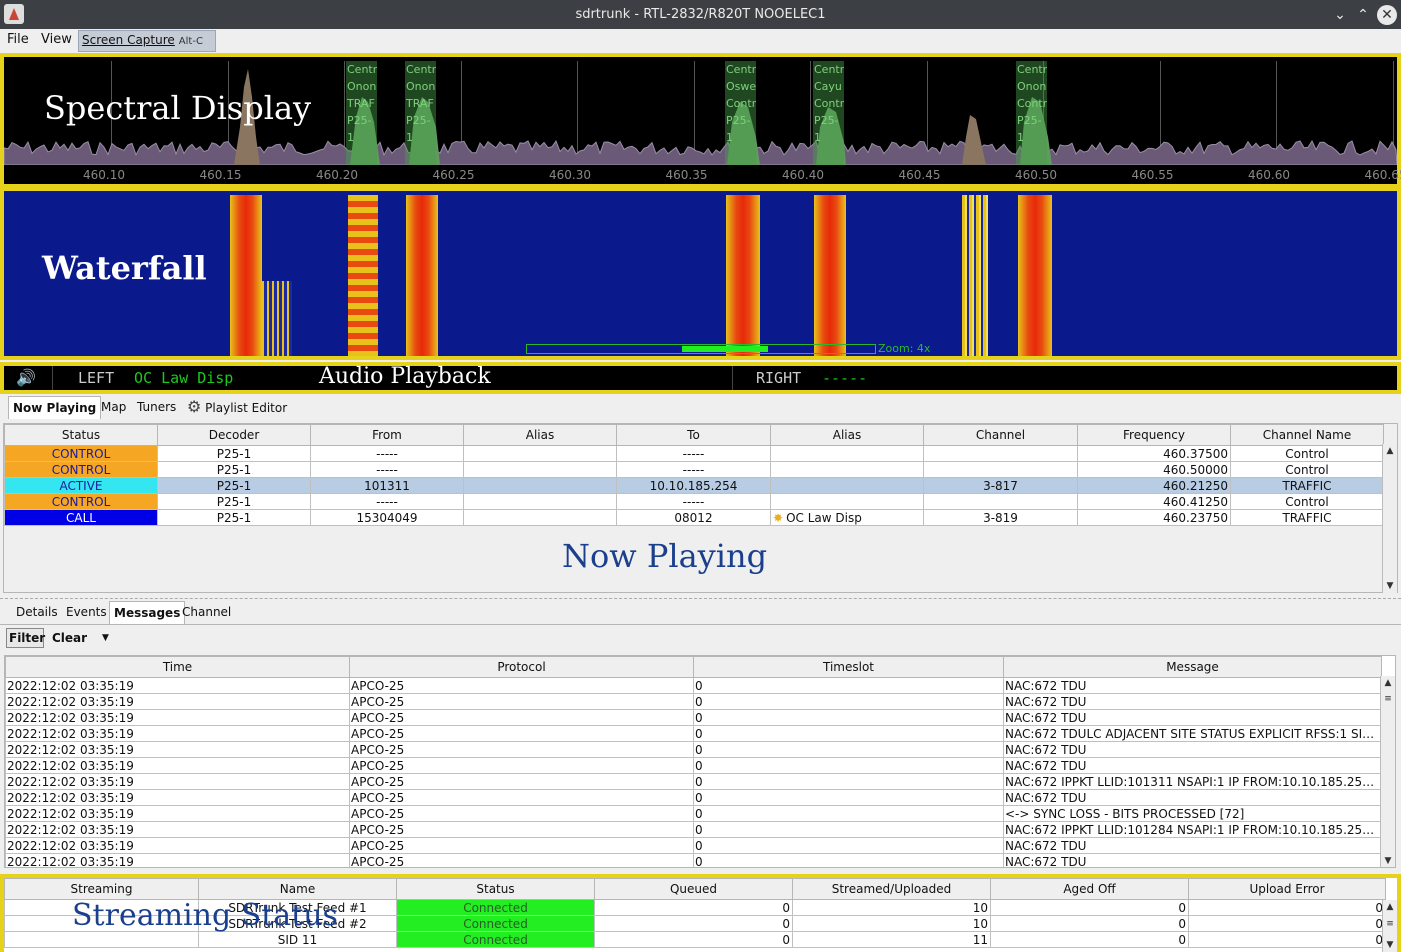 Image resolution: width=1401 pixels, height=952 pixels. I want to click on column-header: Streaming, so click(101, 889).